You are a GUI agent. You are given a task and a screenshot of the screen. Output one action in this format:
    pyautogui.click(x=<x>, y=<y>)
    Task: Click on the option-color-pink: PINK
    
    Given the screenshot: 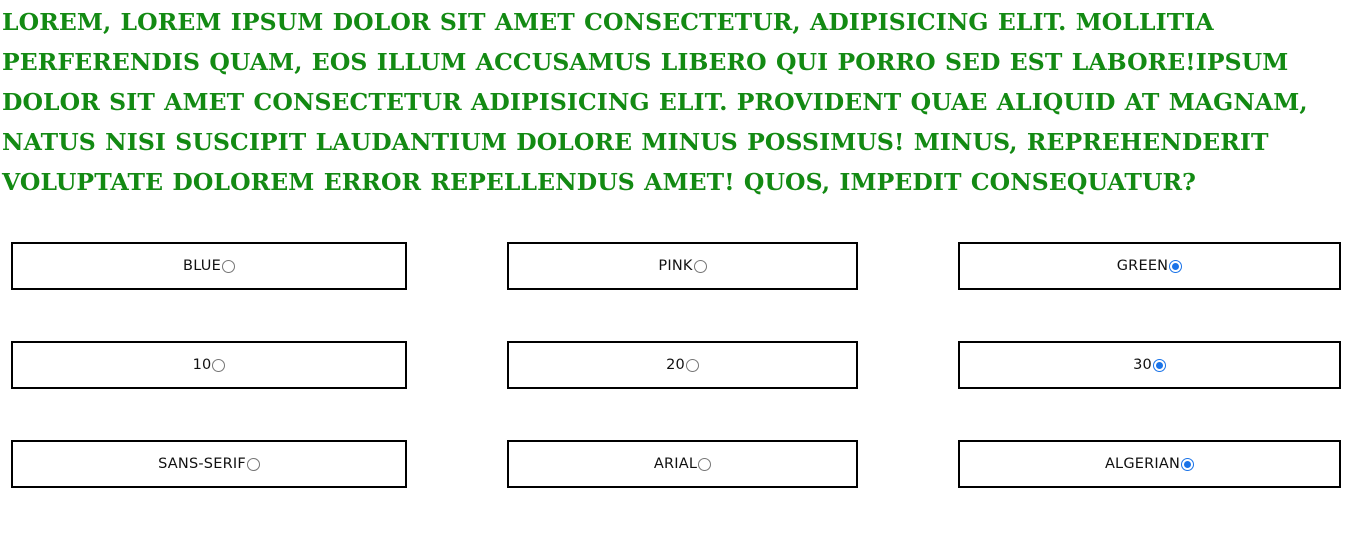 What is the action you would take?
    pyautogui.click(x=682, y=266)
    